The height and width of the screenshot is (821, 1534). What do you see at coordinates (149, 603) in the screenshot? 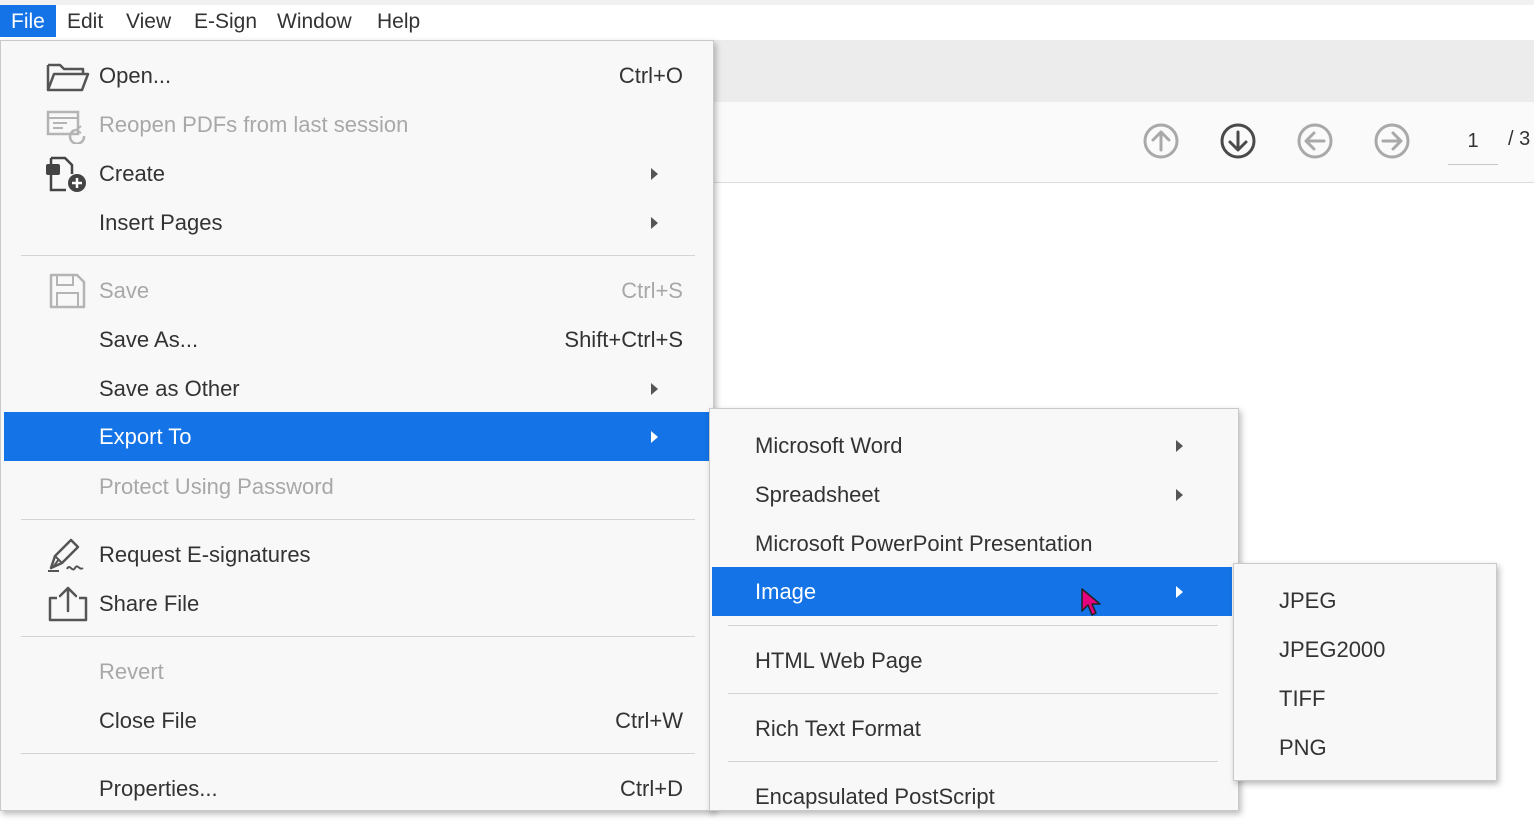
I see `share-file-label: Share File` at bounding box center [149, 603].